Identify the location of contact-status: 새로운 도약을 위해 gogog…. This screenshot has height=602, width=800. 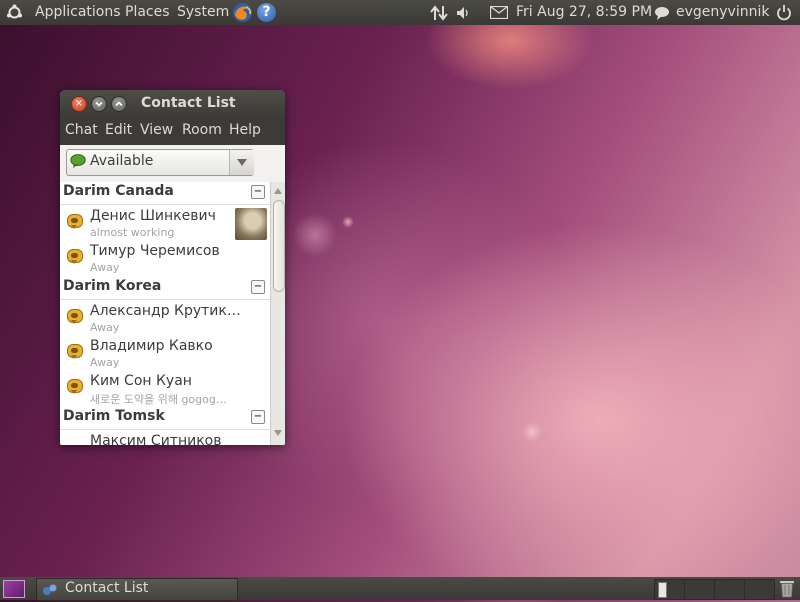
(158, 399).